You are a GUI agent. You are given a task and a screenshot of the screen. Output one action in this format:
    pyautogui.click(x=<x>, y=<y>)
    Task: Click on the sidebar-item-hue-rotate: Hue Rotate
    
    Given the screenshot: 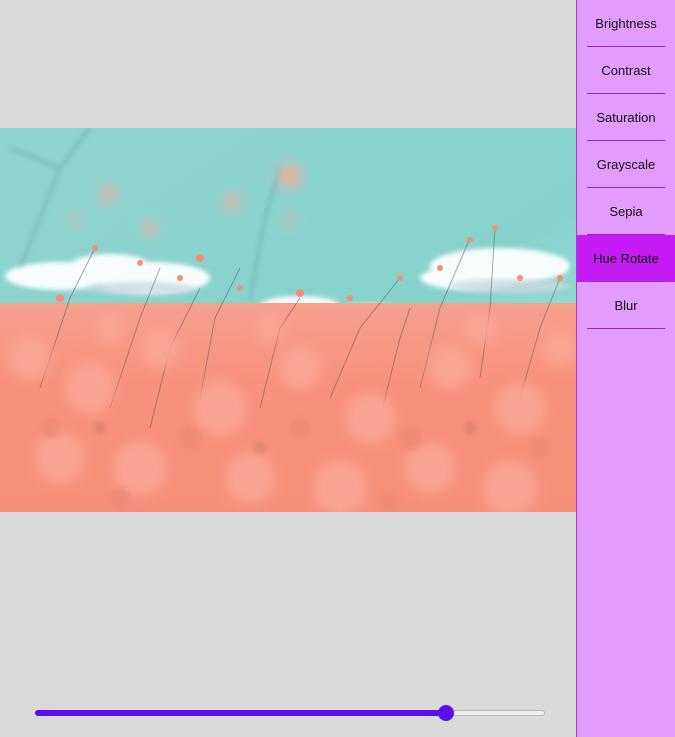 What is the action you would take?
    pyautogui.click(x=626, y=258)
    